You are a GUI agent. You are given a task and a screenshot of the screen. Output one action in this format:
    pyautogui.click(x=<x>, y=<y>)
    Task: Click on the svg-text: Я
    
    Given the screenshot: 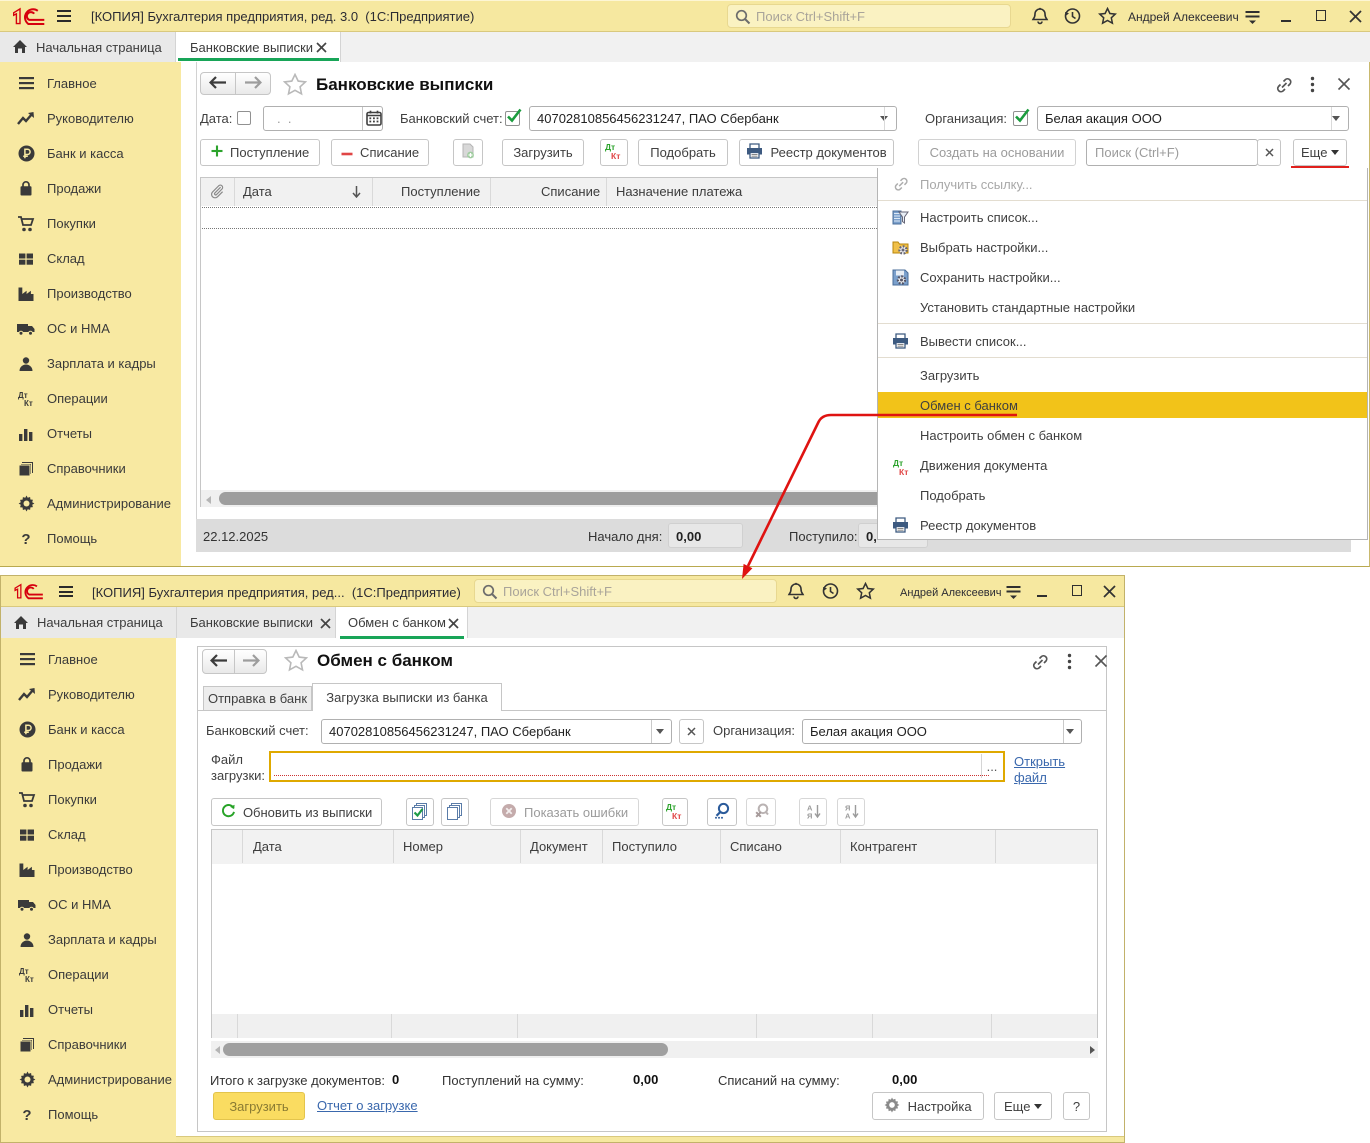 What is the action you would take?
    pyautogui.click(x=809, y=815)
    